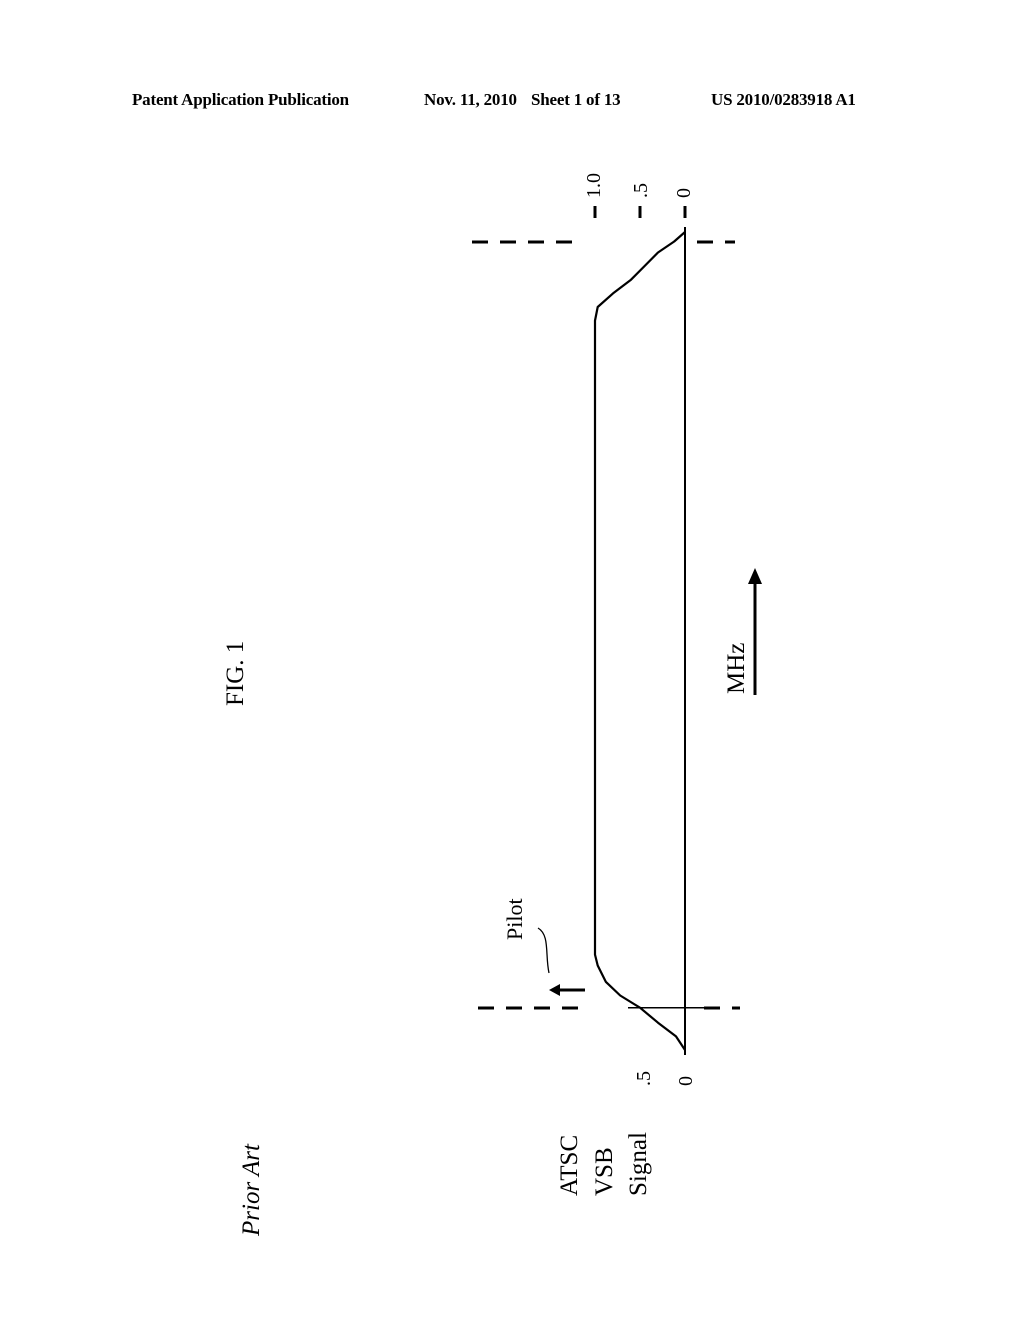 This screenshot has height=1320, width=1024. What do you see at coordinates (543, 950) in the screenshot?
I see `pilot-leader-line` at bounding box center [543, 950].